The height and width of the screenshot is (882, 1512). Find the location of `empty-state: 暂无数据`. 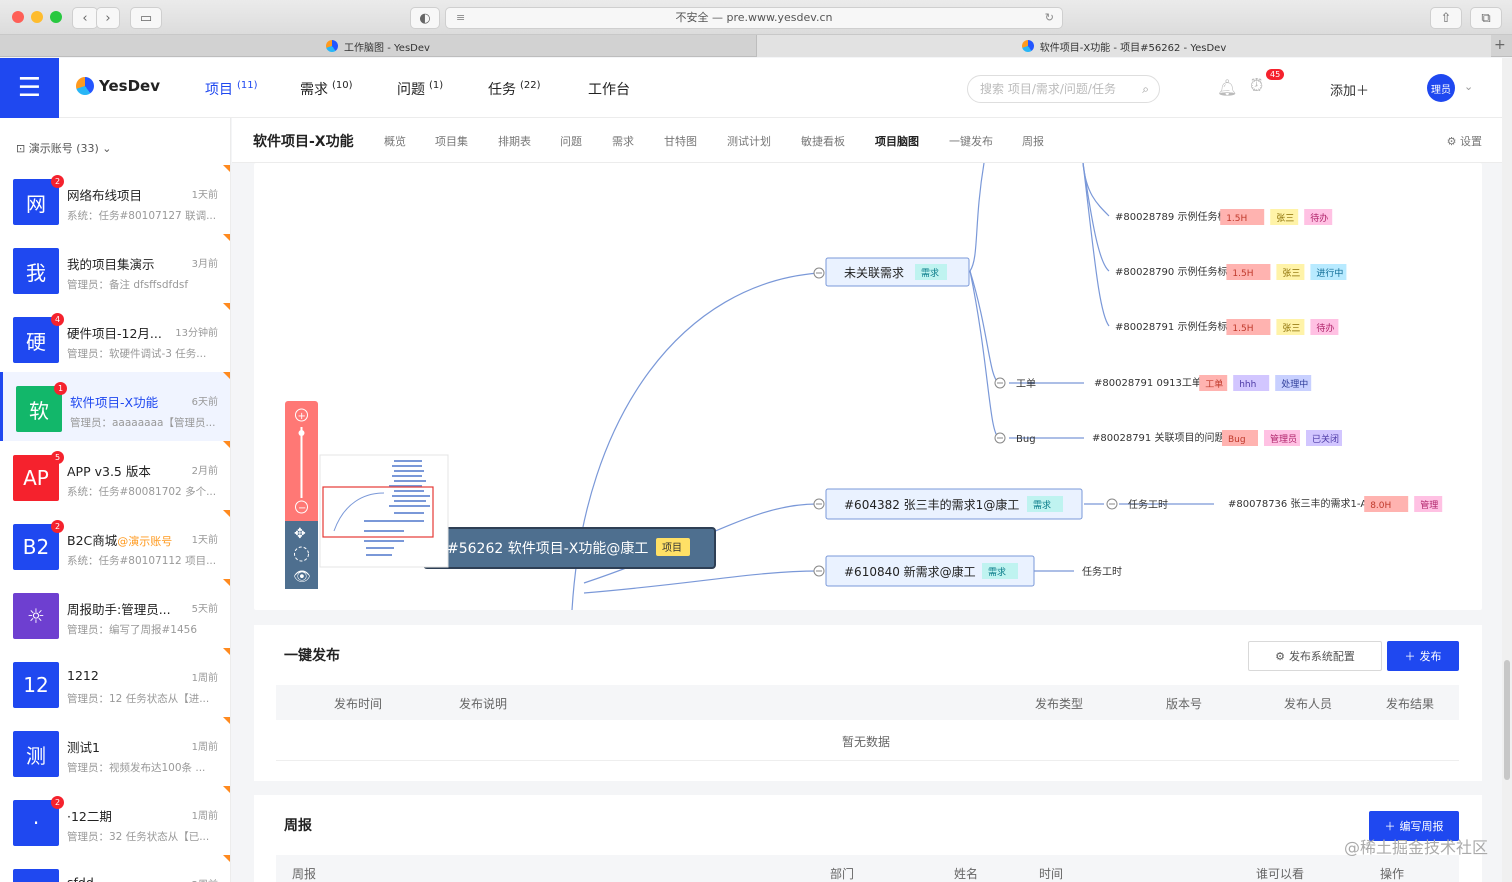

empty-state: 暂无数据 is located at coordinates (866, 742).